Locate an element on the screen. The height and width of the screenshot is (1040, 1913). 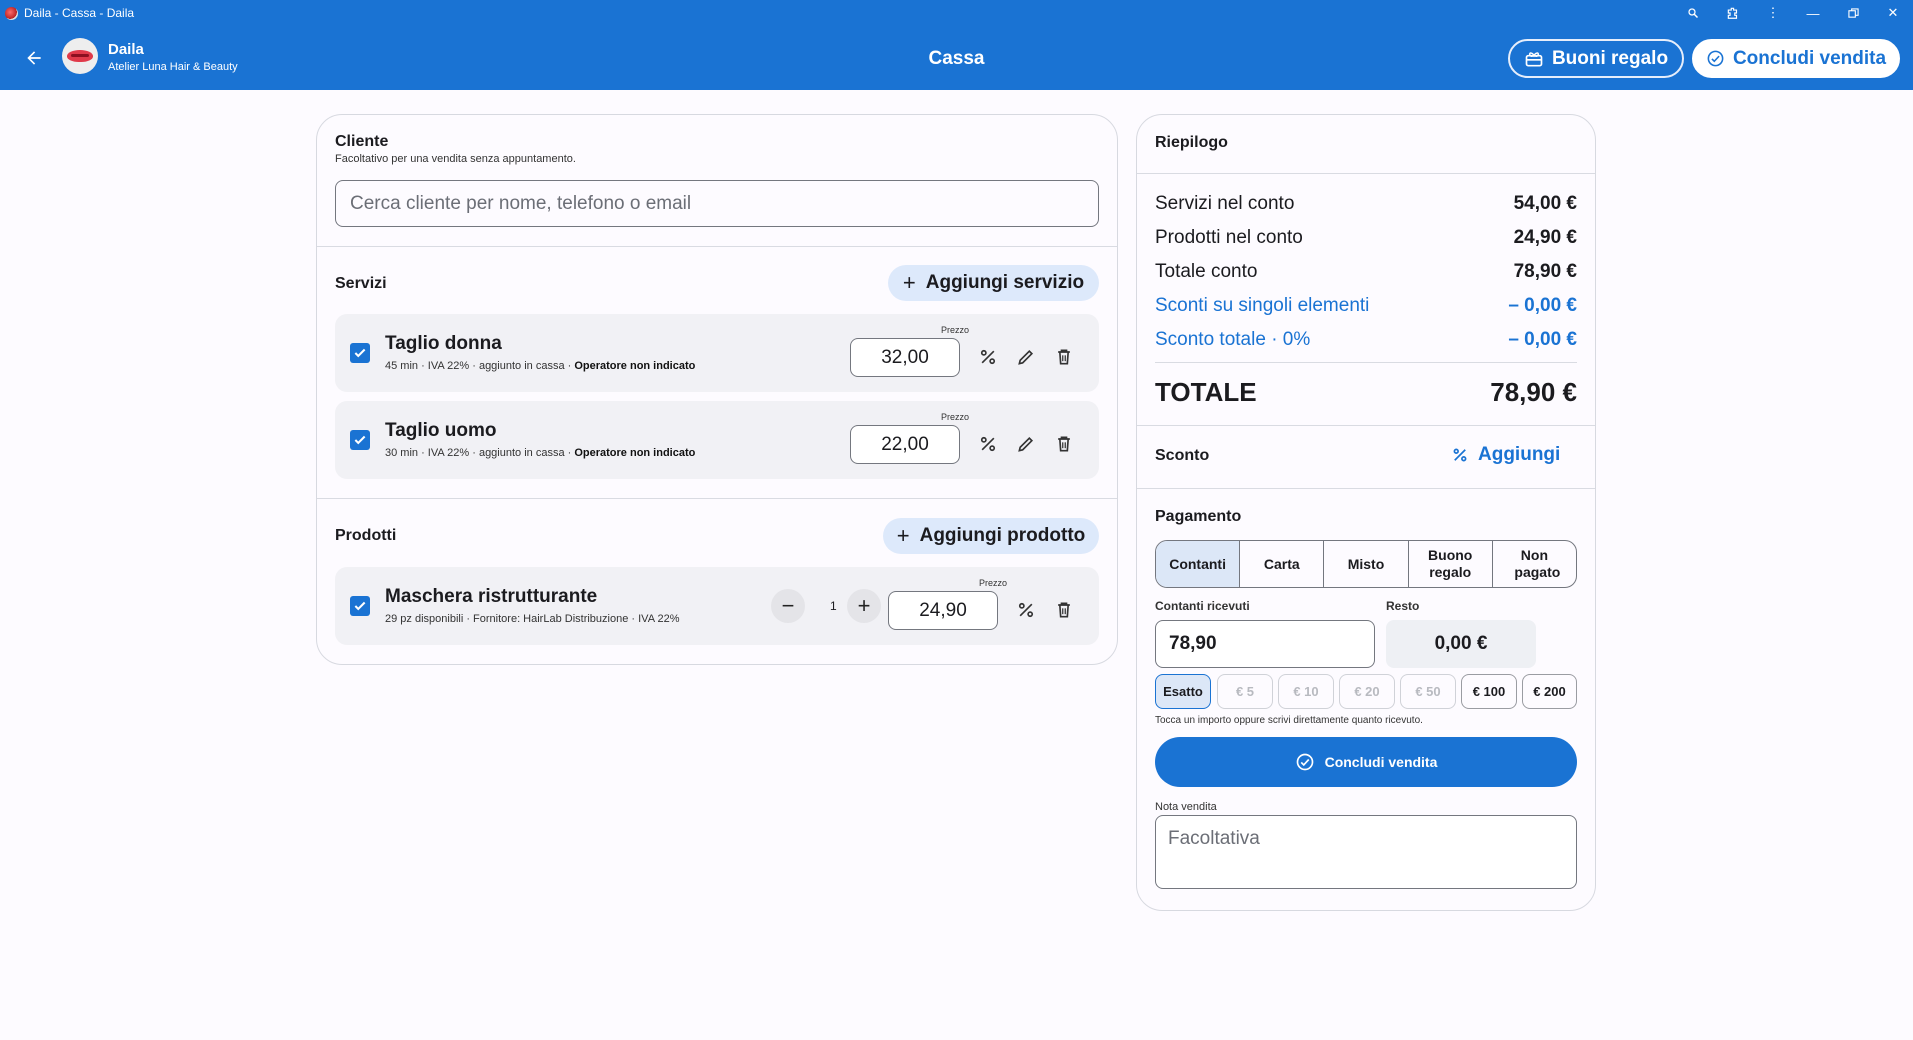
sale-note-label: Nota vendita is located at coordinates (1186, 807).